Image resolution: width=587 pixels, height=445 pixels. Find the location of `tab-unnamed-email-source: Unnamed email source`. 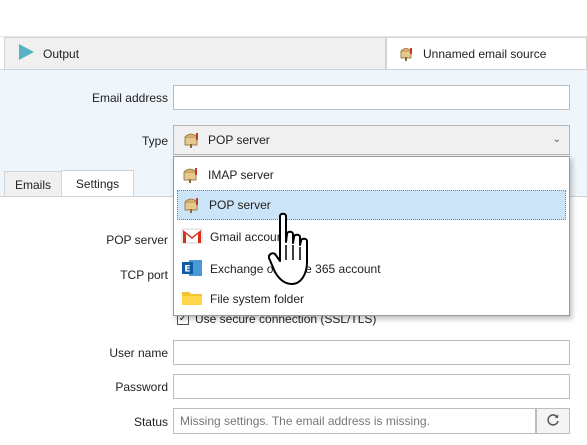

tab-unnamed-email-source: Unnamed email source is located at coordinates (486, 53).